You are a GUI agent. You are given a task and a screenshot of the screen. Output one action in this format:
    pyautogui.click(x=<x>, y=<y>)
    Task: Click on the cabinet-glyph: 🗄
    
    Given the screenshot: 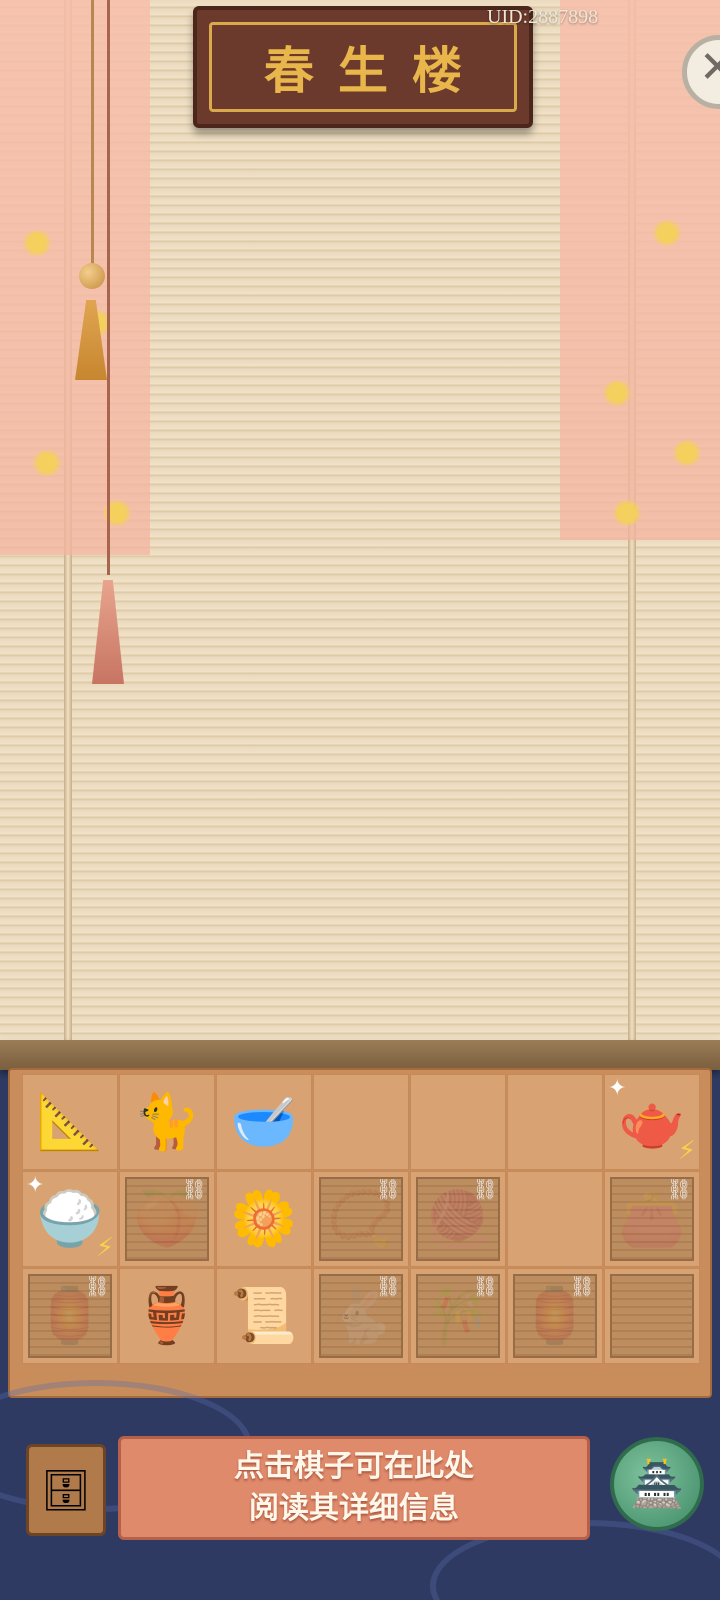 What is the action you would take?
    pyautogui.click(x=66, y=1490)
    